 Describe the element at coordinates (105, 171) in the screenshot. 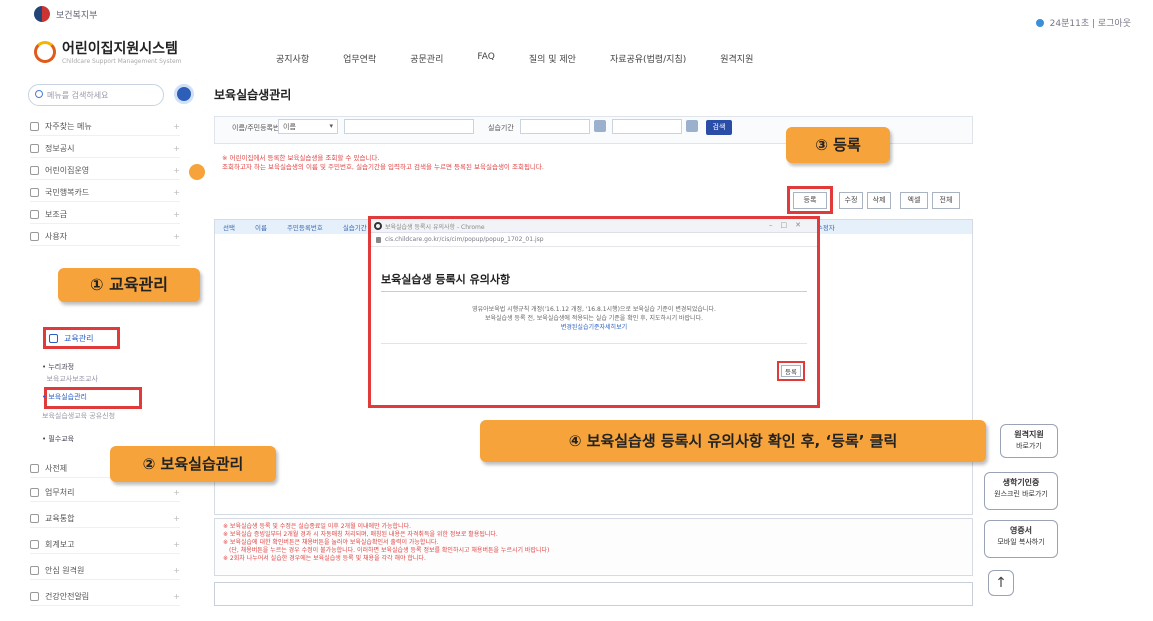

I see `sidebar-item-operation: 어린이집운영 +` at that location.